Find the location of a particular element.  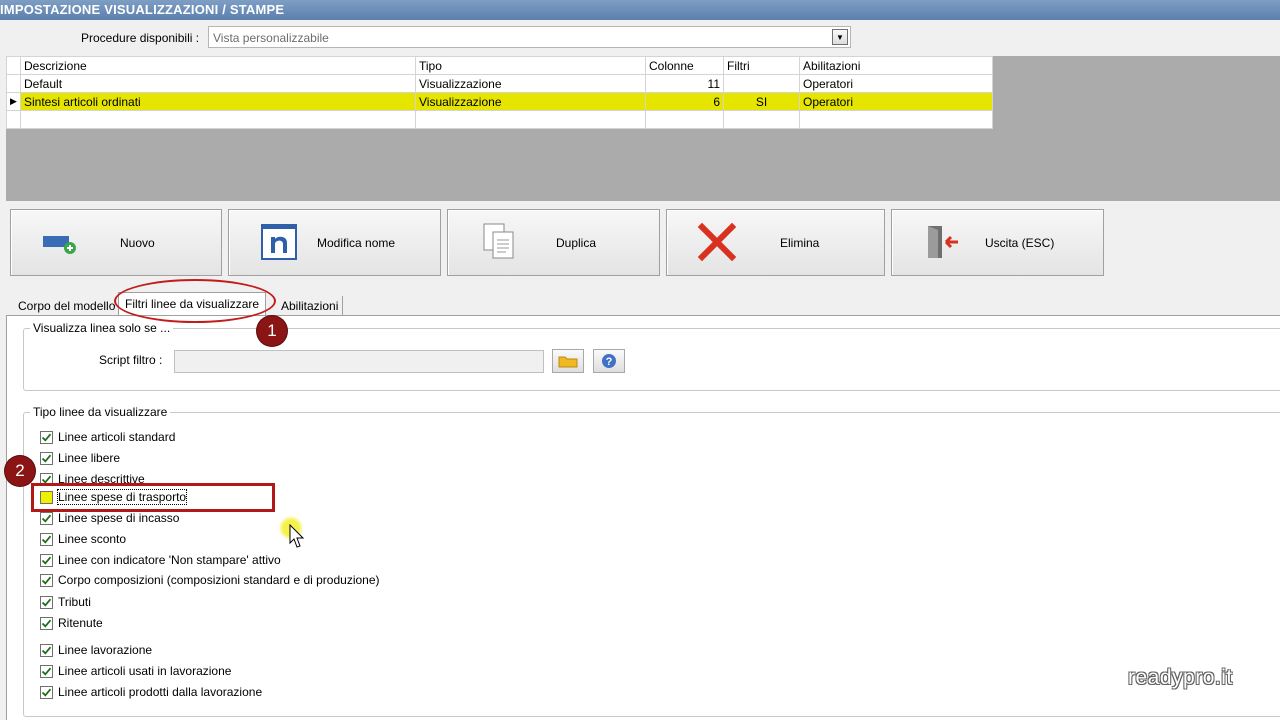

line-type-checkbox-row: Linee lavorazione is located at coordinates (96, 650).